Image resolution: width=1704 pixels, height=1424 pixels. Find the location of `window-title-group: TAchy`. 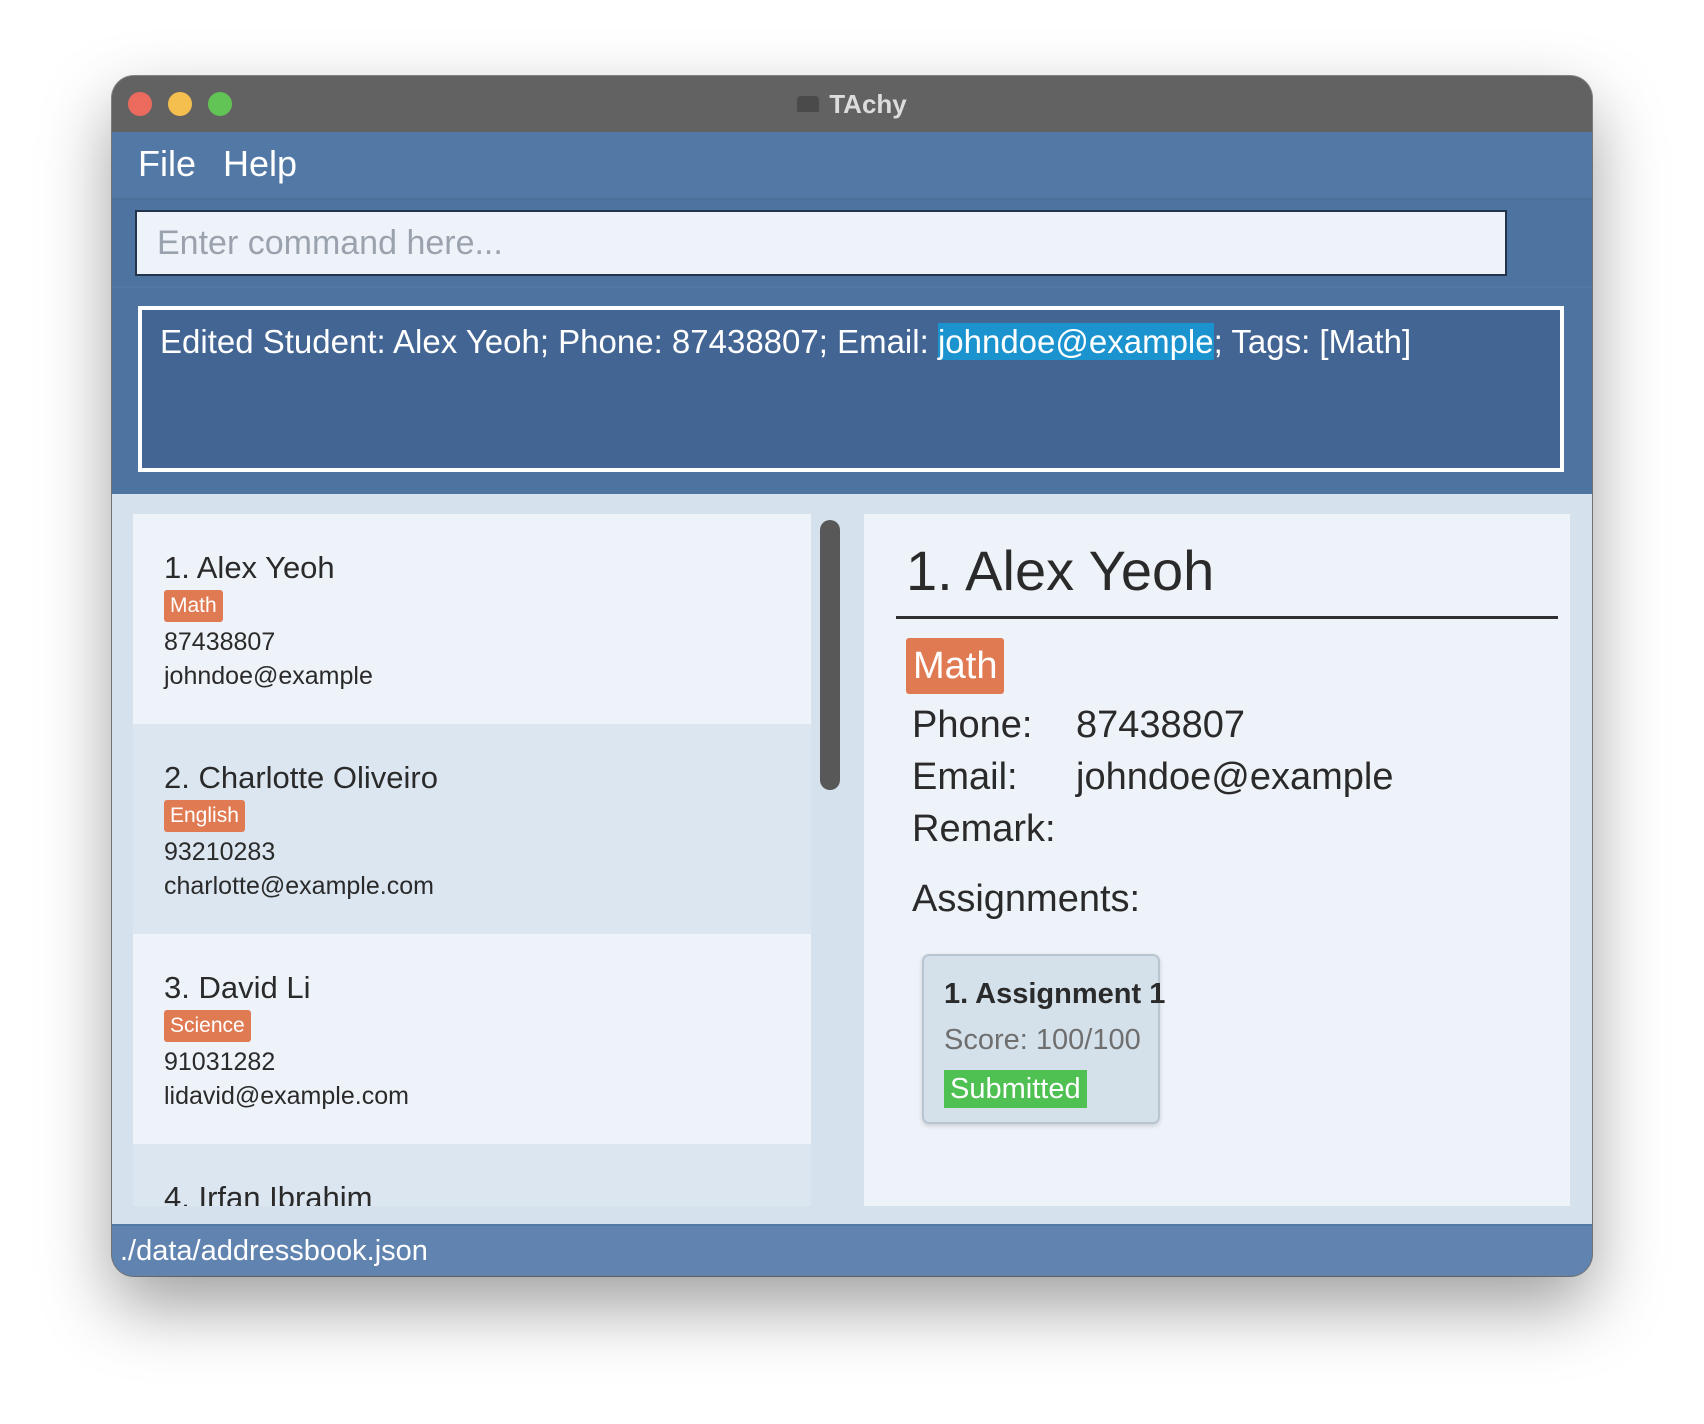

window-title-group: TAchy is located at coordinates (852, 104).